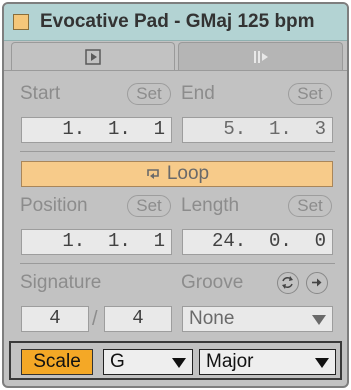 This screenshot has width=351, height=390. What do you see at coordinates (257, 242) in the screenshot?
I see `length-field: 24. 0. 0` at bounding box center [257, 242].